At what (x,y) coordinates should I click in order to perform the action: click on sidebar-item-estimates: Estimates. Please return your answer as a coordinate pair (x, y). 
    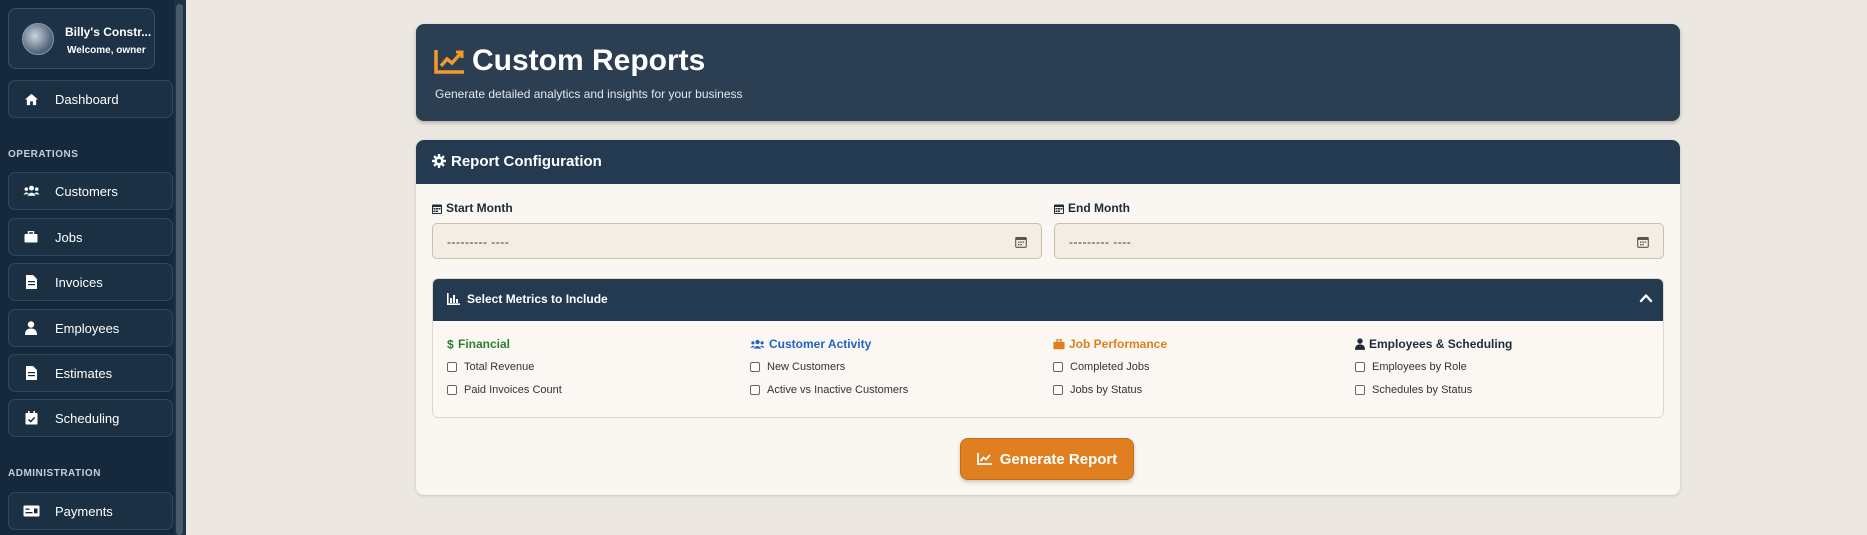
    Looking at the image, I should click on (90, 373).